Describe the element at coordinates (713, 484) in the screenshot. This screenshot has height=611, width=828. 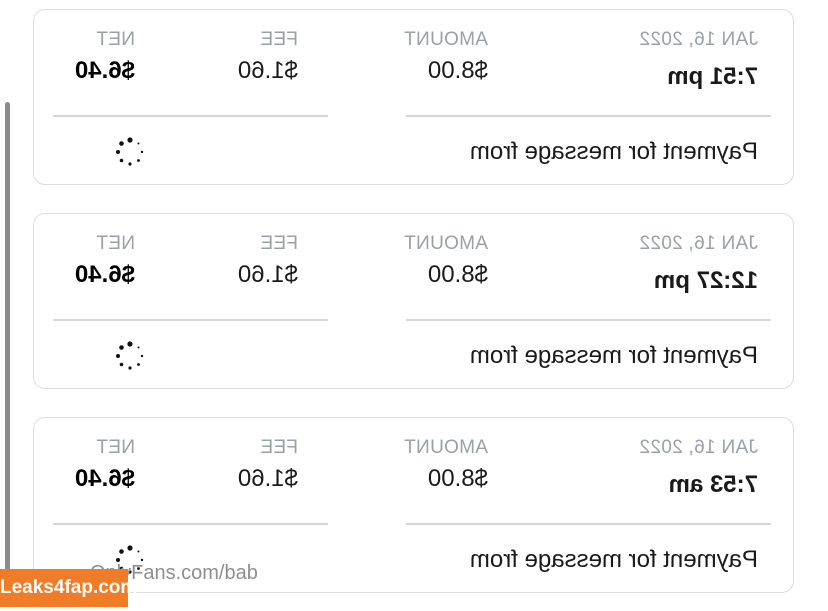
I see `transaction-time: 7:53 am` at that location.